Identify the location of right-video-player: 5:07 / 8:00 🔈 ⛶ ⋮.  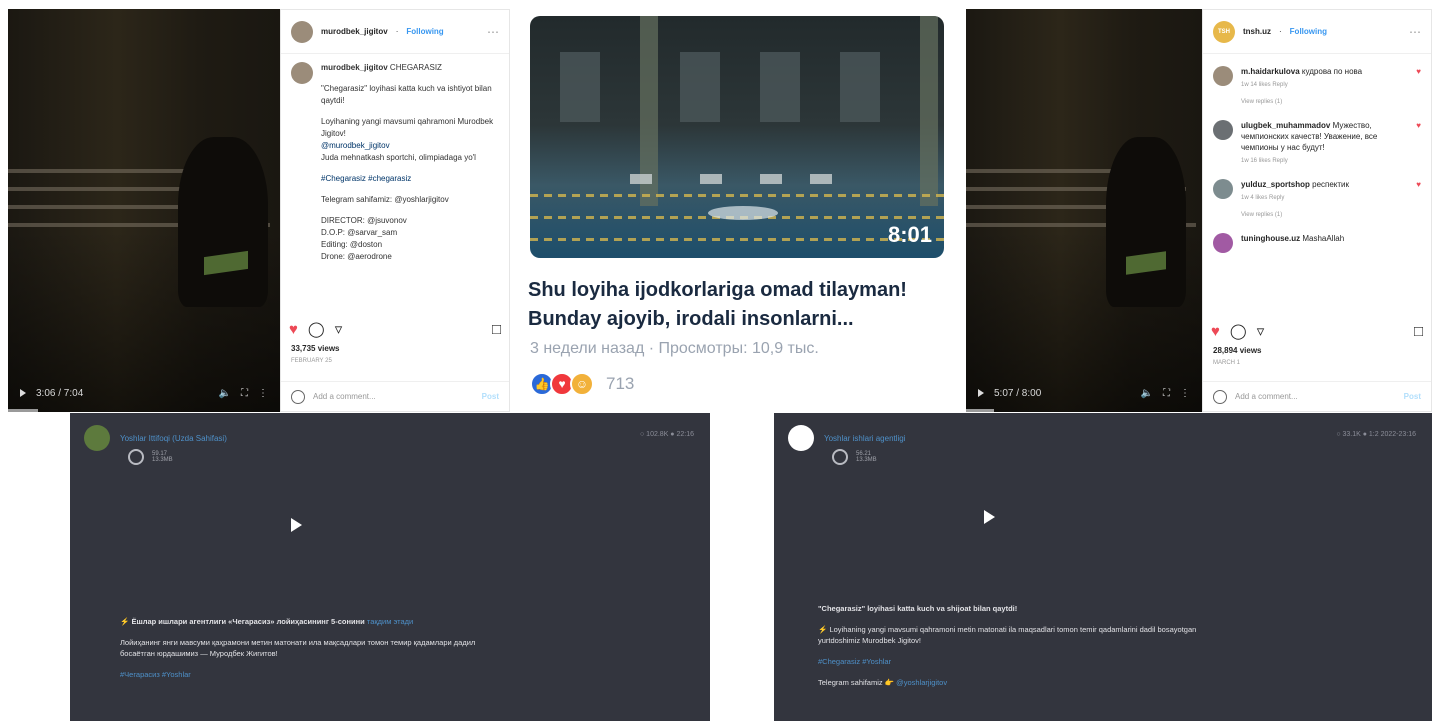
(1084, 210).